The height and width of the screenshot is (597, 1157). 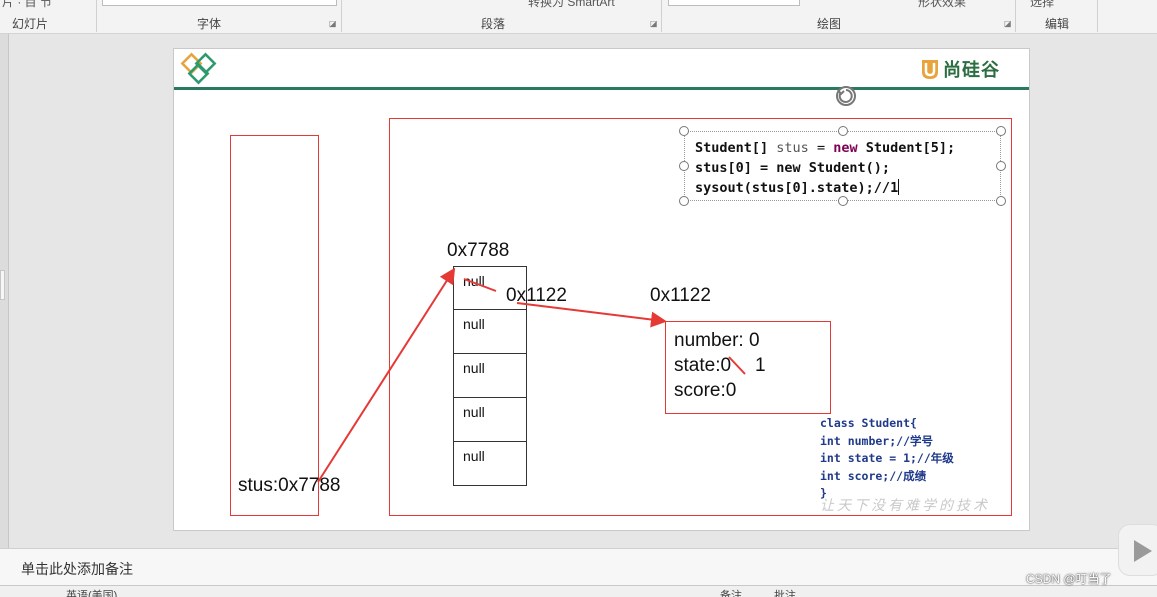 I want to click on ribbon-cut-icons: 片 · 目 节, so click(x=27, y=4).